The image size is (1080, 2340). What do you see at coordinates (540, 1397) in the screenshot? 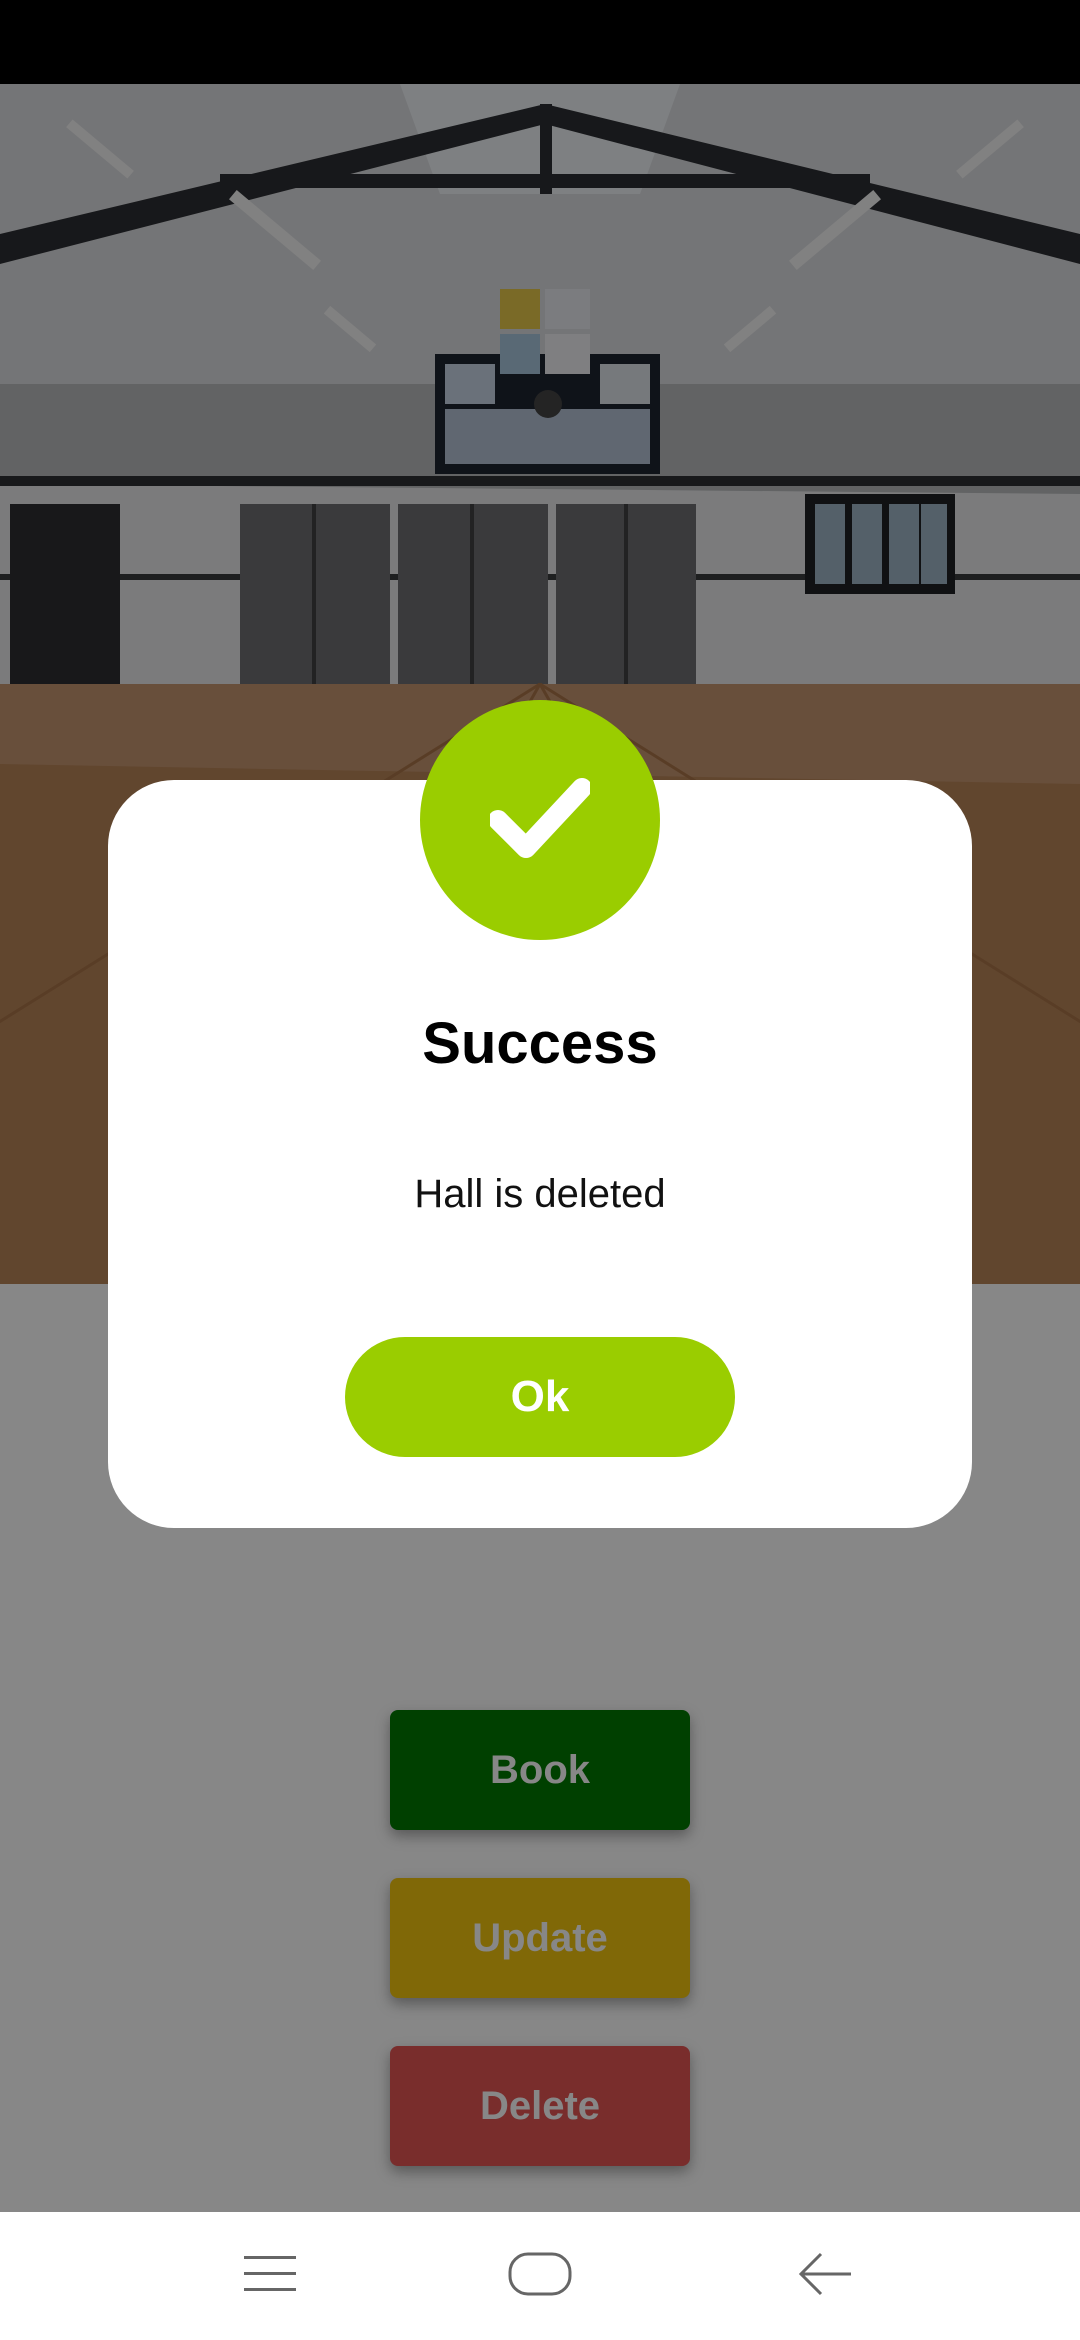
I see `ok-button: Ok` at bounding box center [540, 1397].